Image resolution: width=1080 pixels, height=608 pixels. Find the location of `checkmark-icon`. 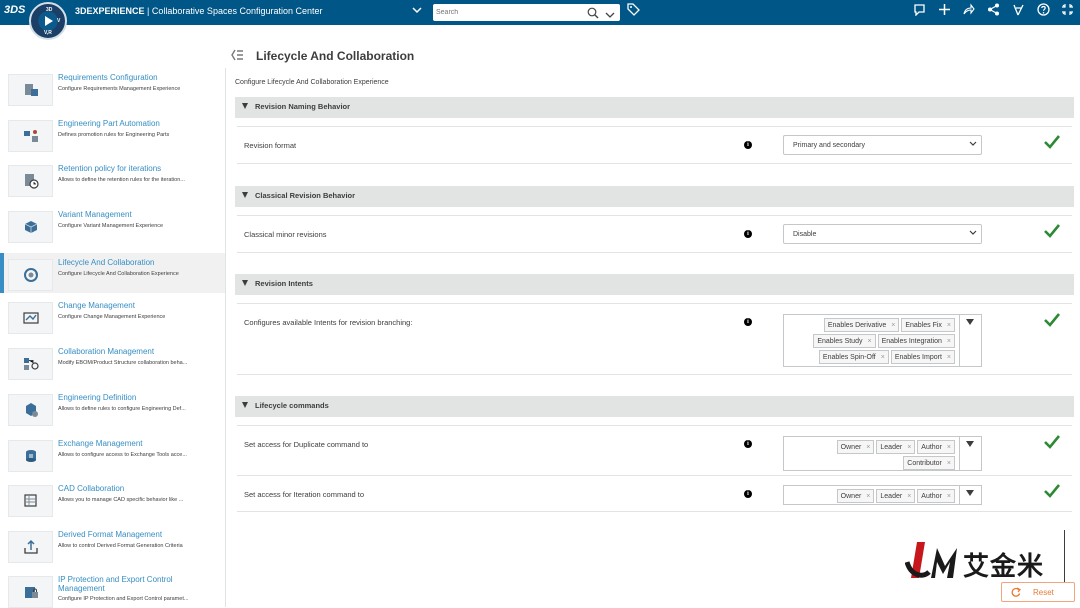

checkmark-icon is located at coordinates (1052, 320).